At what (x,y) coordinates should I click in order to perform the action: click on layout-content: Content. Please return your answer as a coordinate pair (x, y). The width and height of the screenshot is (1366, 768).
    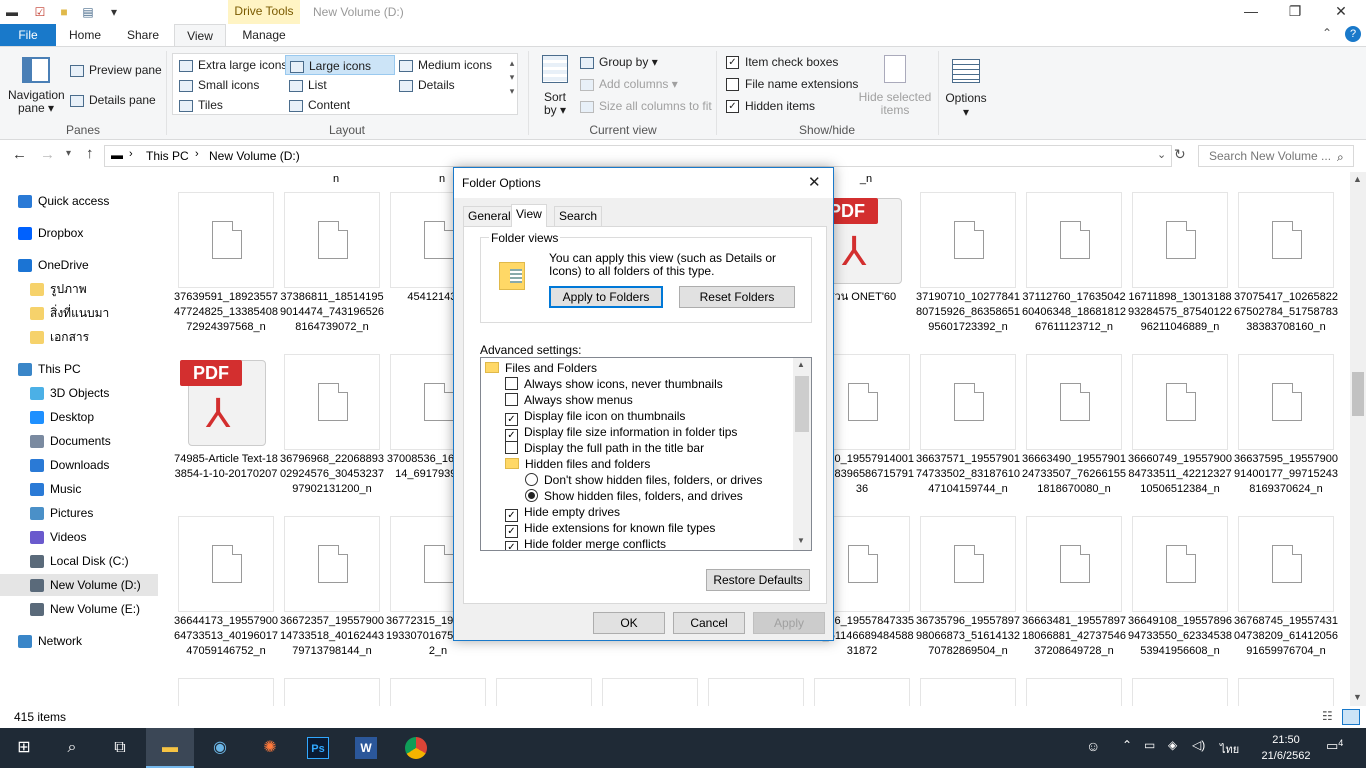
    Looking at the image, I should click on (339, 105).